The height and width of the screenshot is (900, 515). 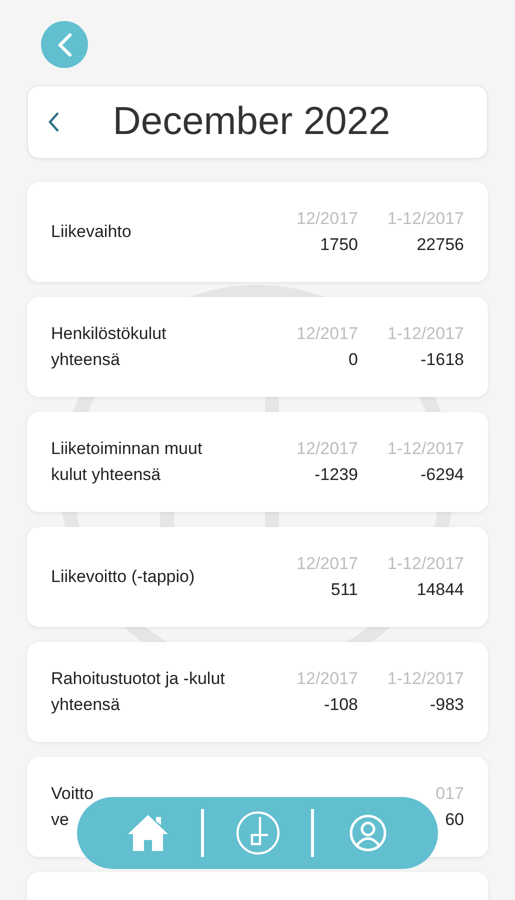 What do you see at coordinates (447, 705) in the screenshot?
I see `amount-value: -983` at bounding box center [447, 705].